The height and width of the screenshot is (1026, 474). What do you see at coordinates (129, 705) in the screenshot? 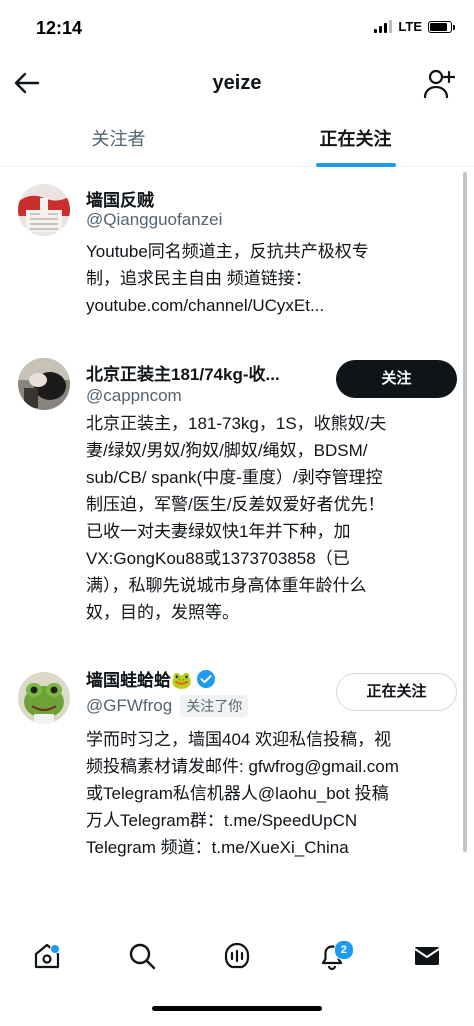
I see `user-handle-text: @GFWfrog` at bounding box center [129, 705].